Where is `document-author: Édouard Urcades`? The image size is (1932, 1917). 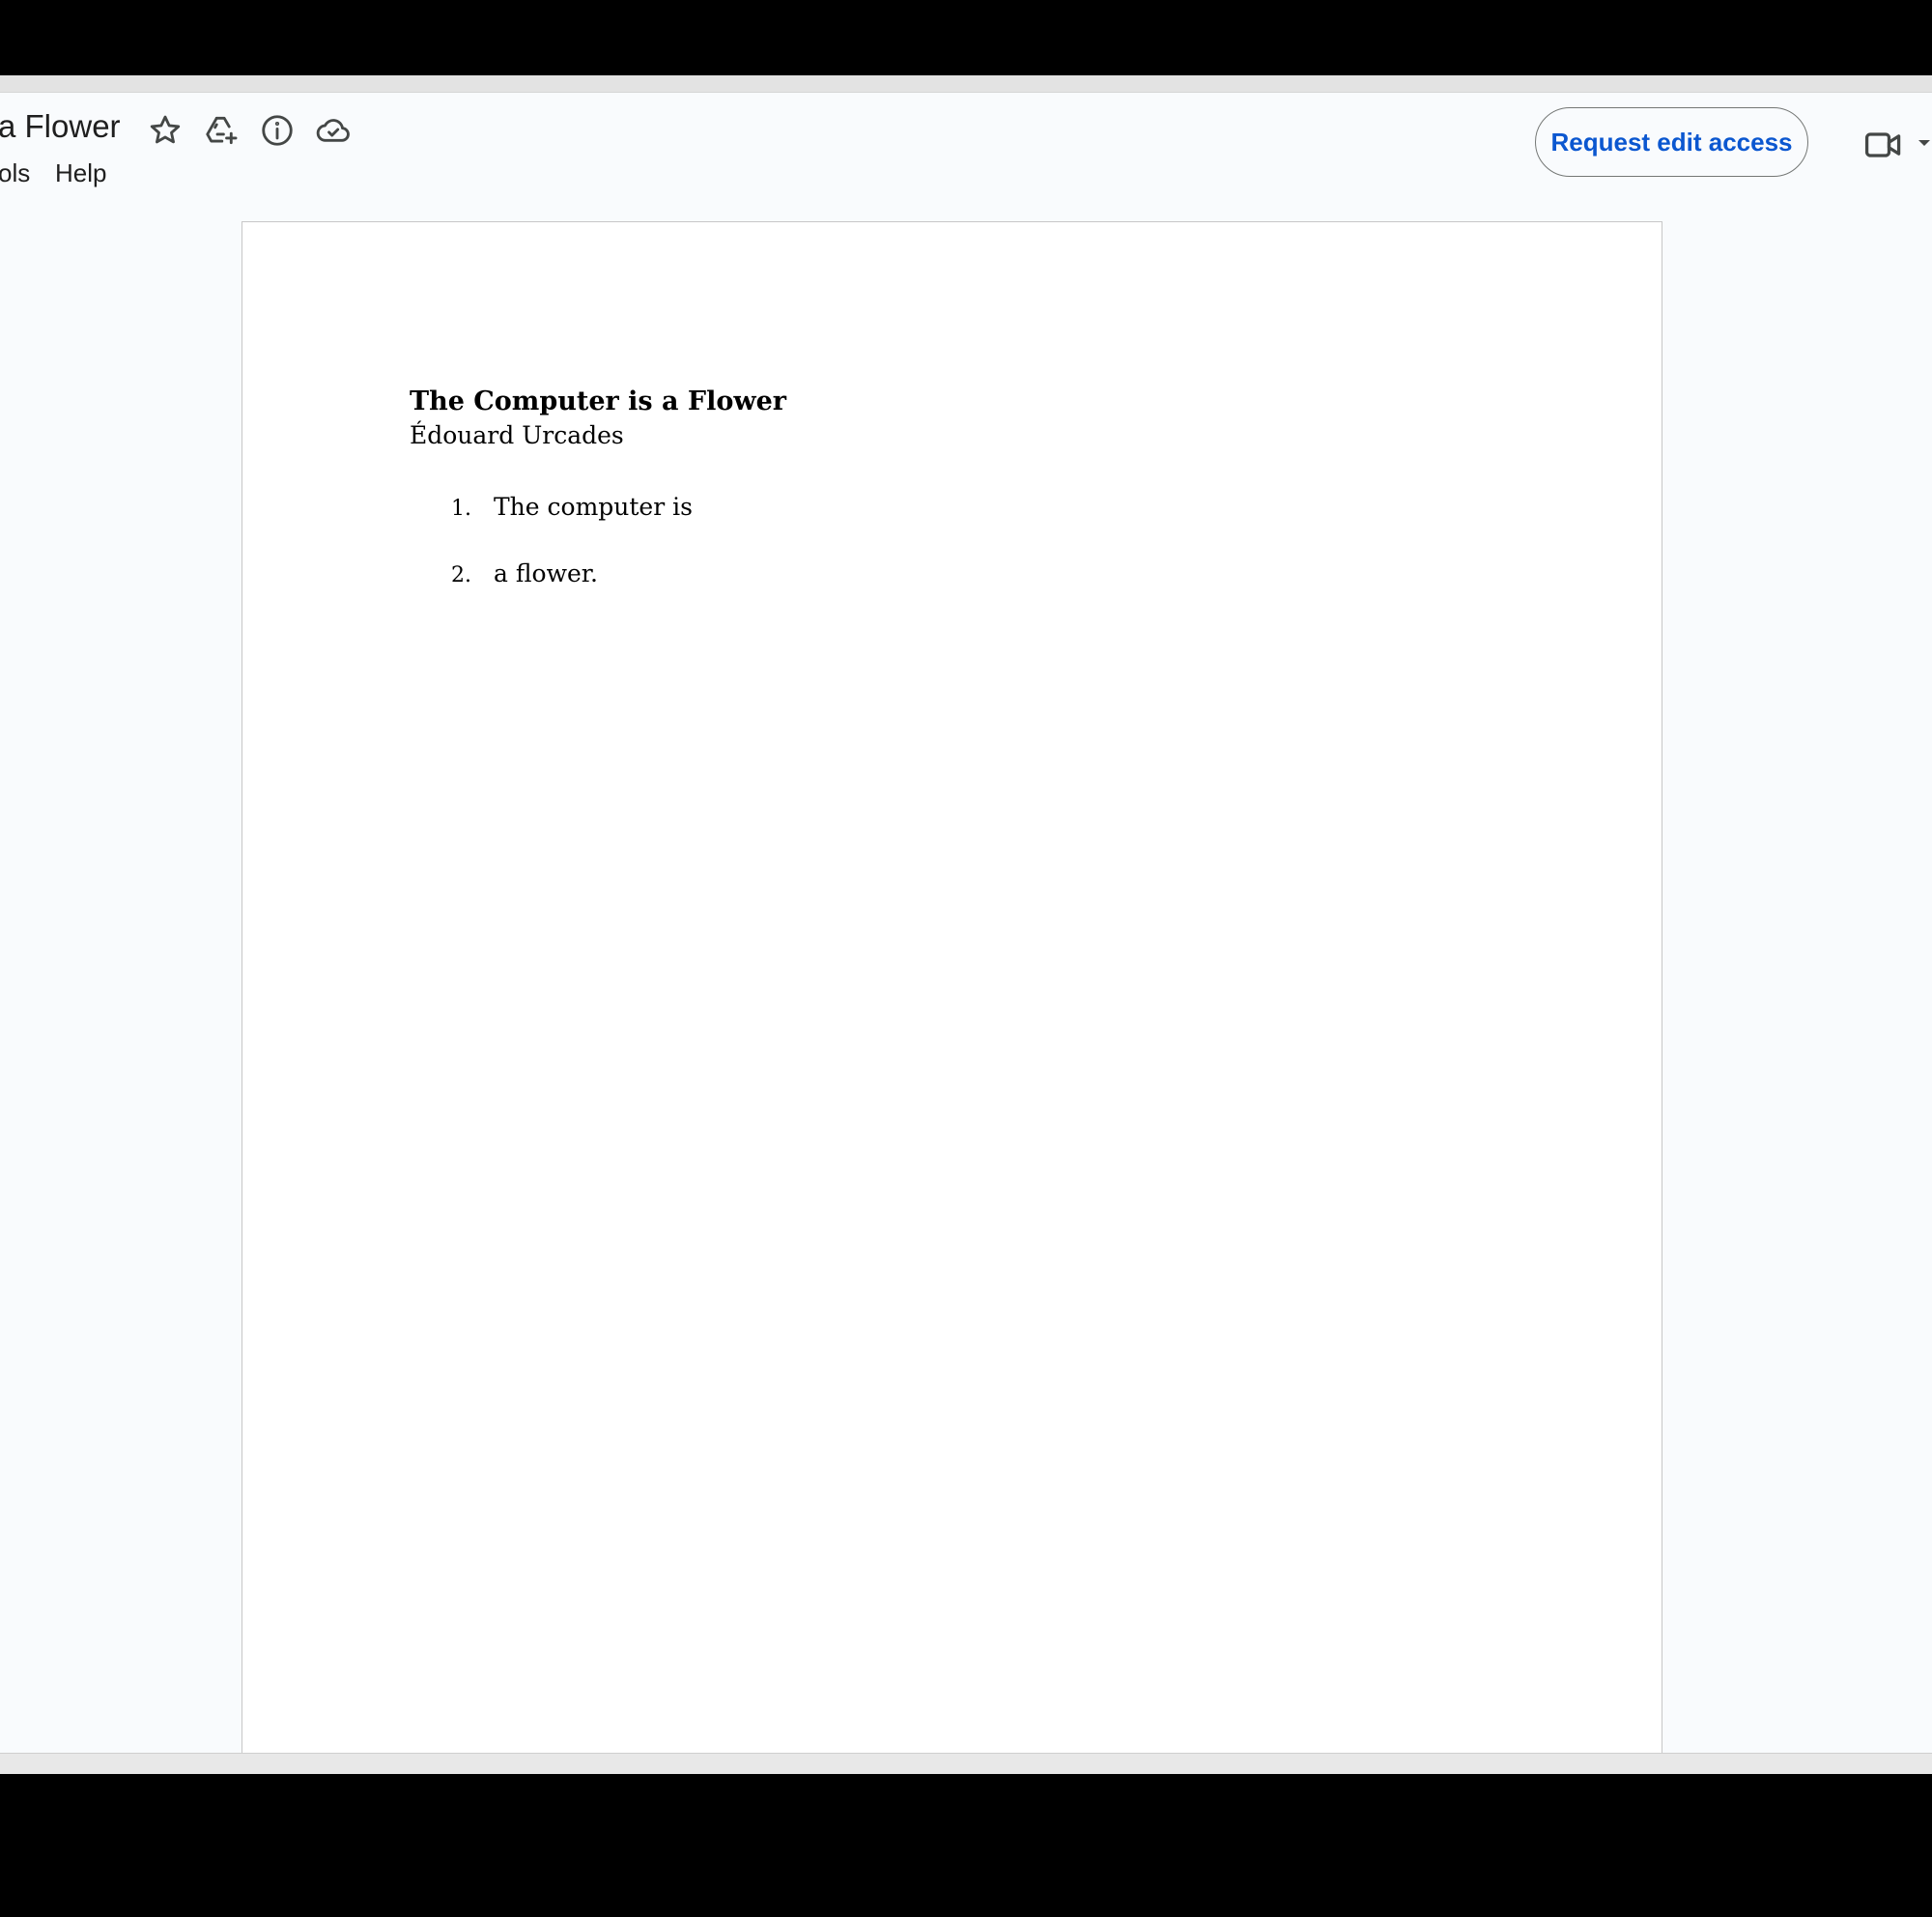 document-author: Édouard Urcades is located at coordinates (517, 435).